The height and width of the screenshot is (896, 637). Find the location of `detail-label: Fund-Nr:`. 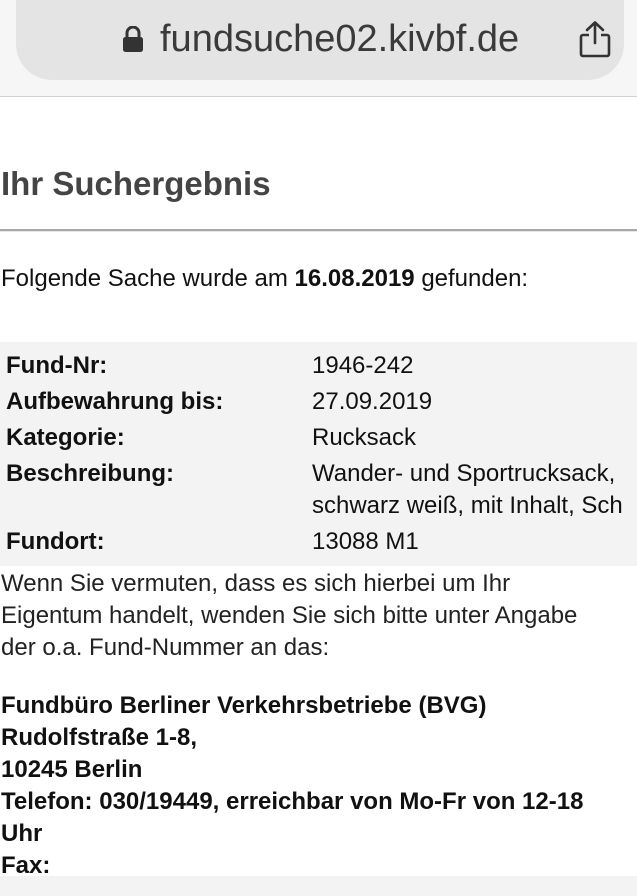

detail-label: Fund-Nr: is located at coordinates (57, 365).